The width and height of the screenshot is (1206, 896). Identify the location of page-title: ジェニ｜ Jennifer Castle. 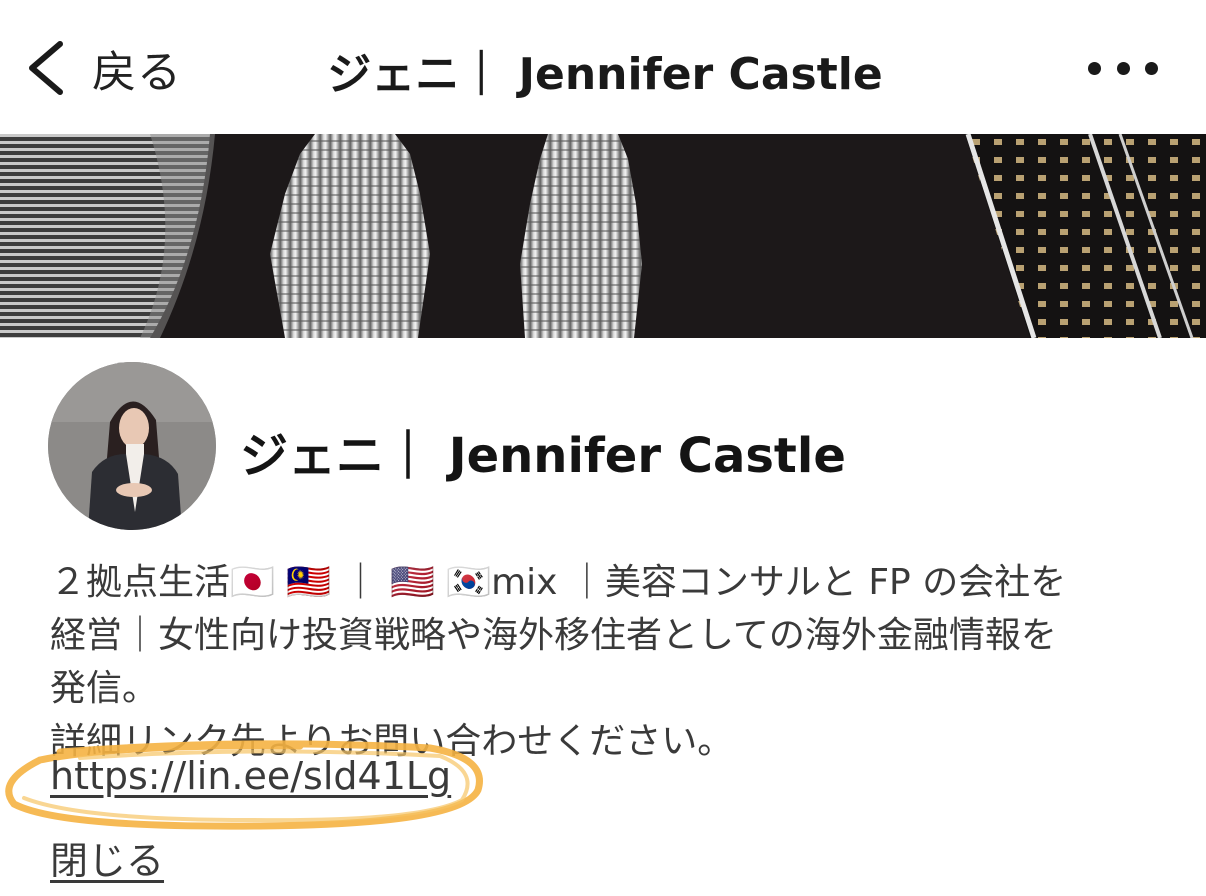
(605, 74).